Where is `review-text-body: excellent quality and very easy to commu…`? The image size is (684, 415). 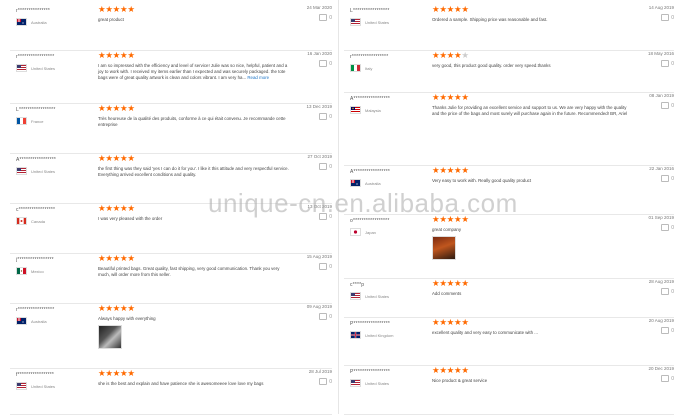 review-text-body: excellent quality and very easy to commu… is located at coordinates (485, 332).